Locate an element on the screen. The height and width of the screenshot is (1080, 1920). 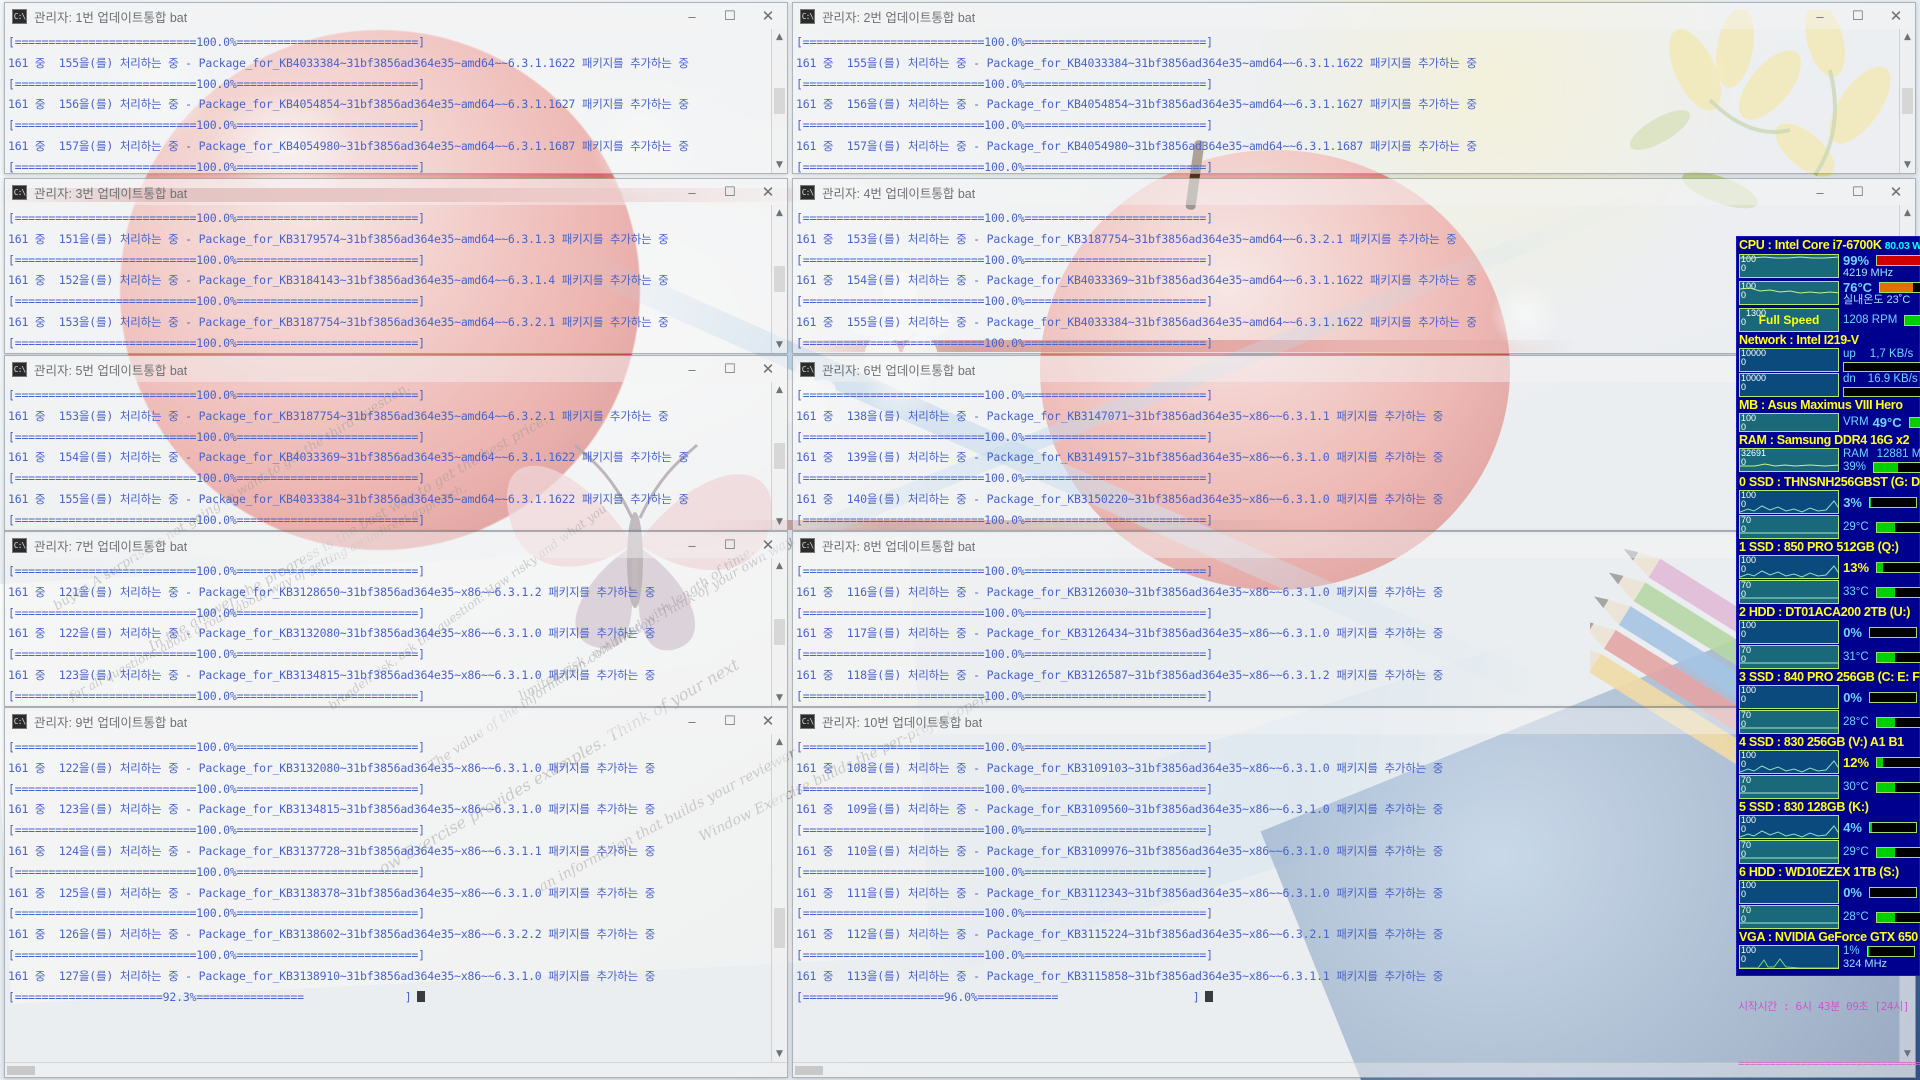
close-button-5: ✕ is located at coordinates (768, 369).